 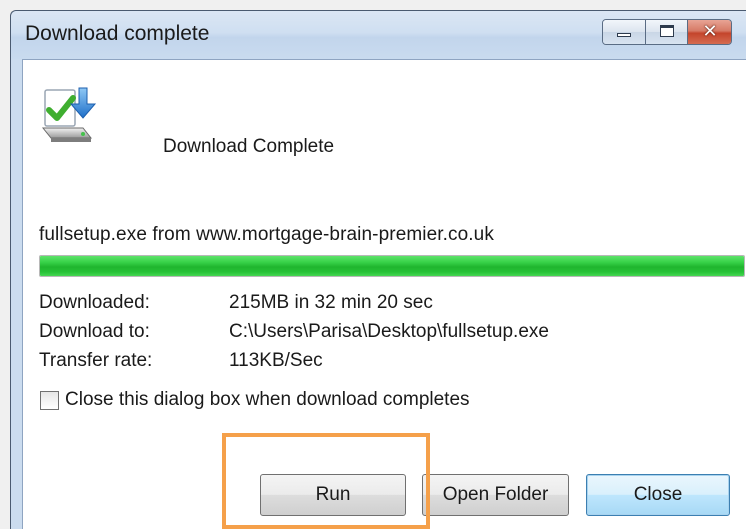 What do you see at coordinates (276, 360) in the screenshot?
I see `transfer-rate-value: 113KB/Sec` at bounding box center [276, 360].